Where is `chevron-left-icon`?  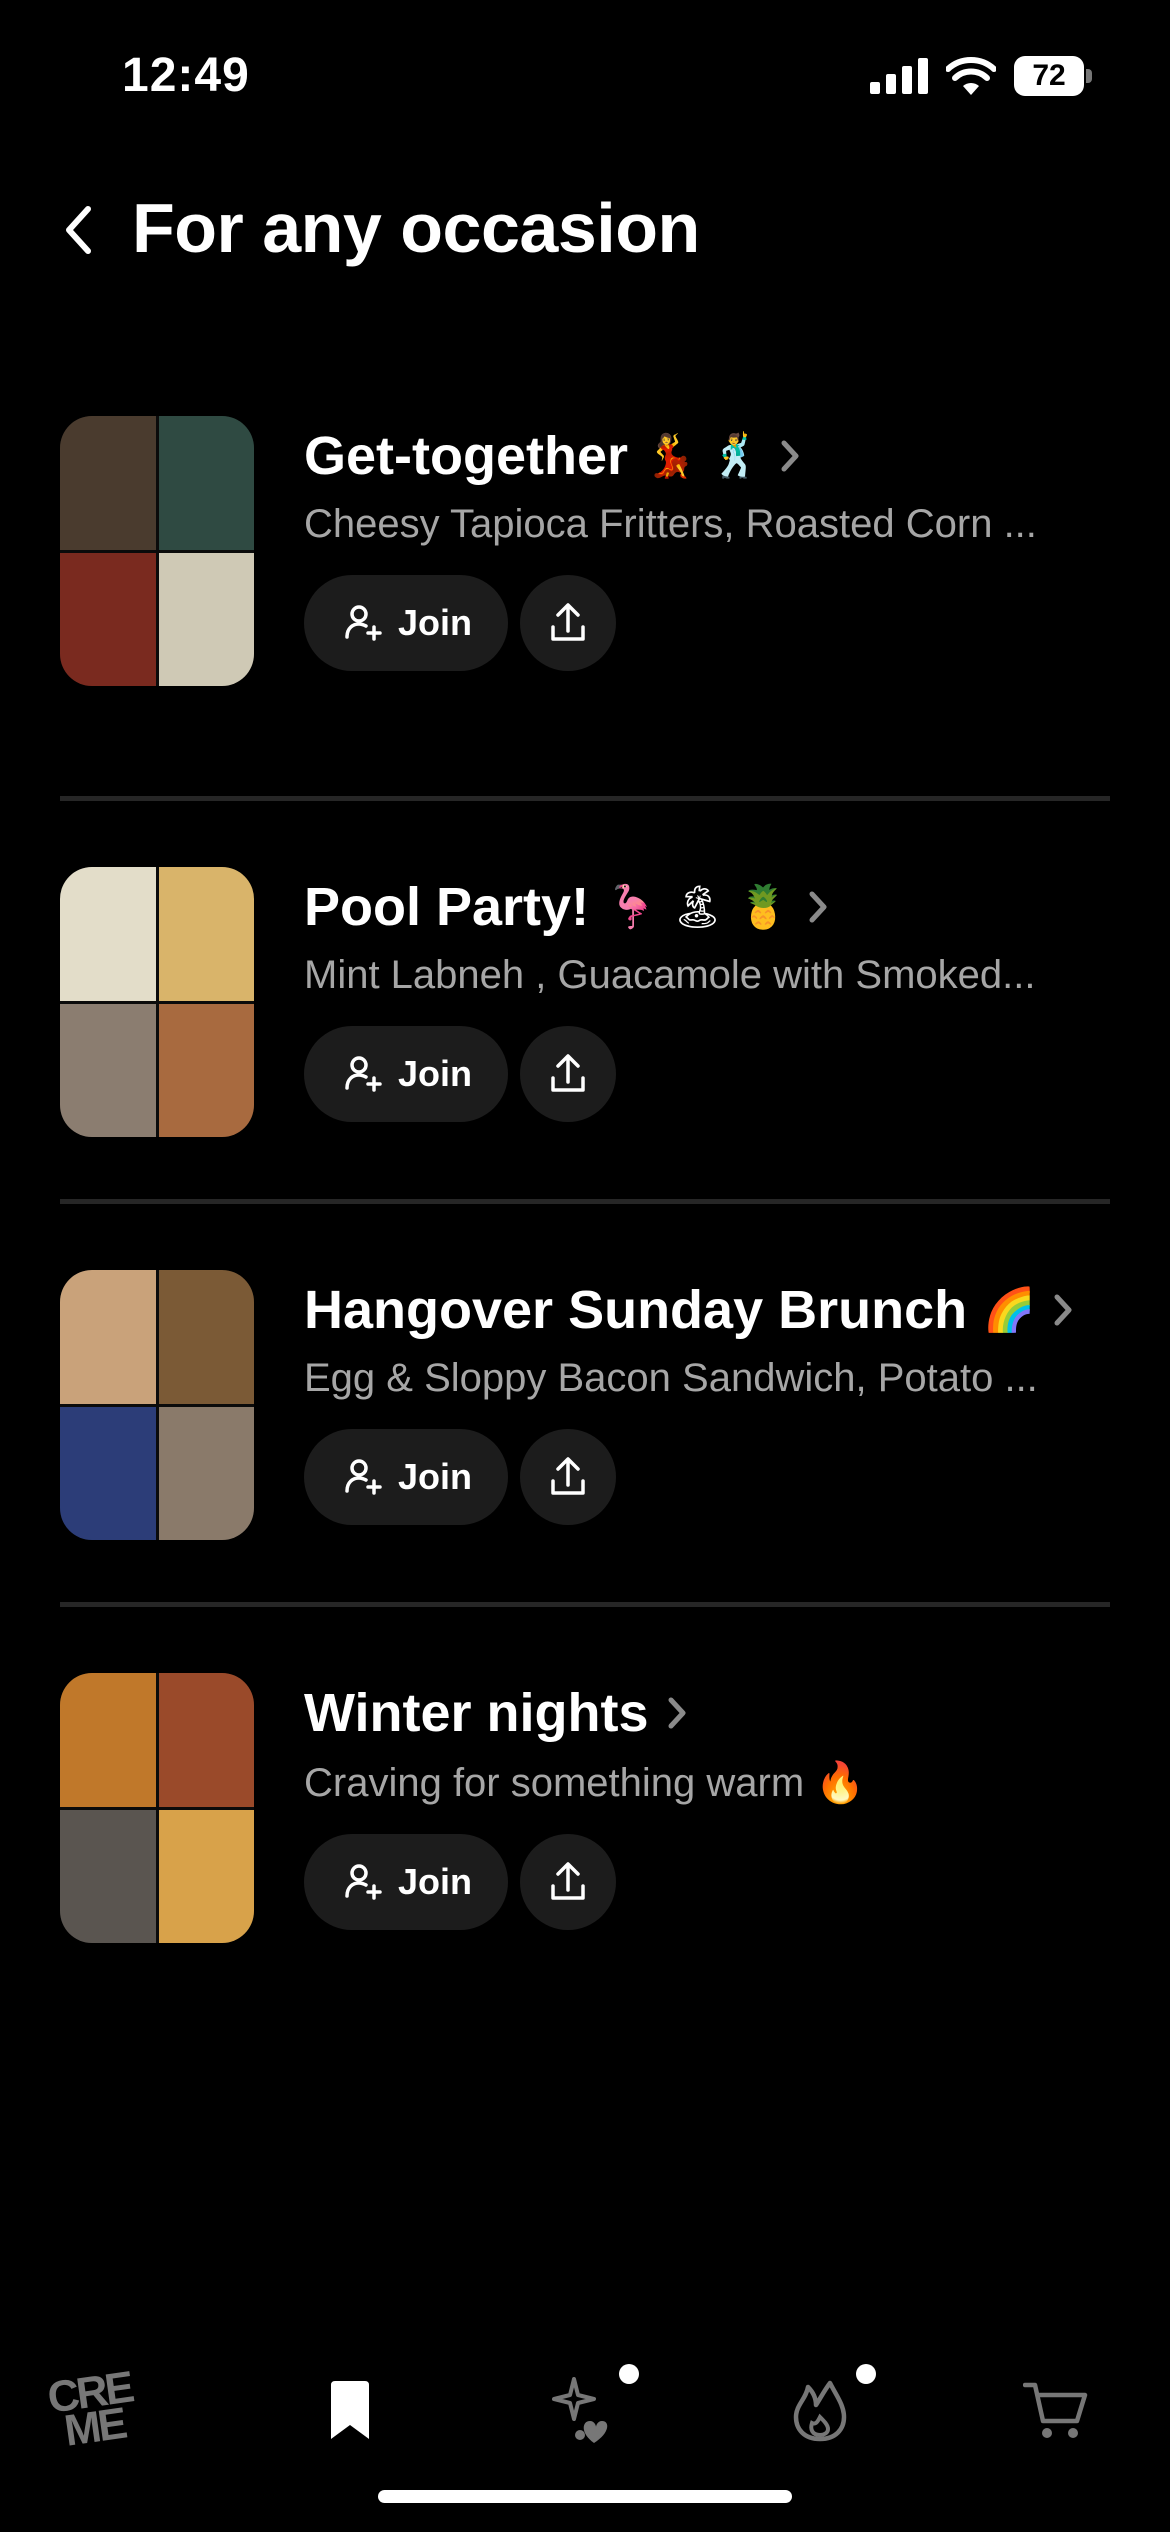
chevron-left-icon is located at coordinates (78, 230).